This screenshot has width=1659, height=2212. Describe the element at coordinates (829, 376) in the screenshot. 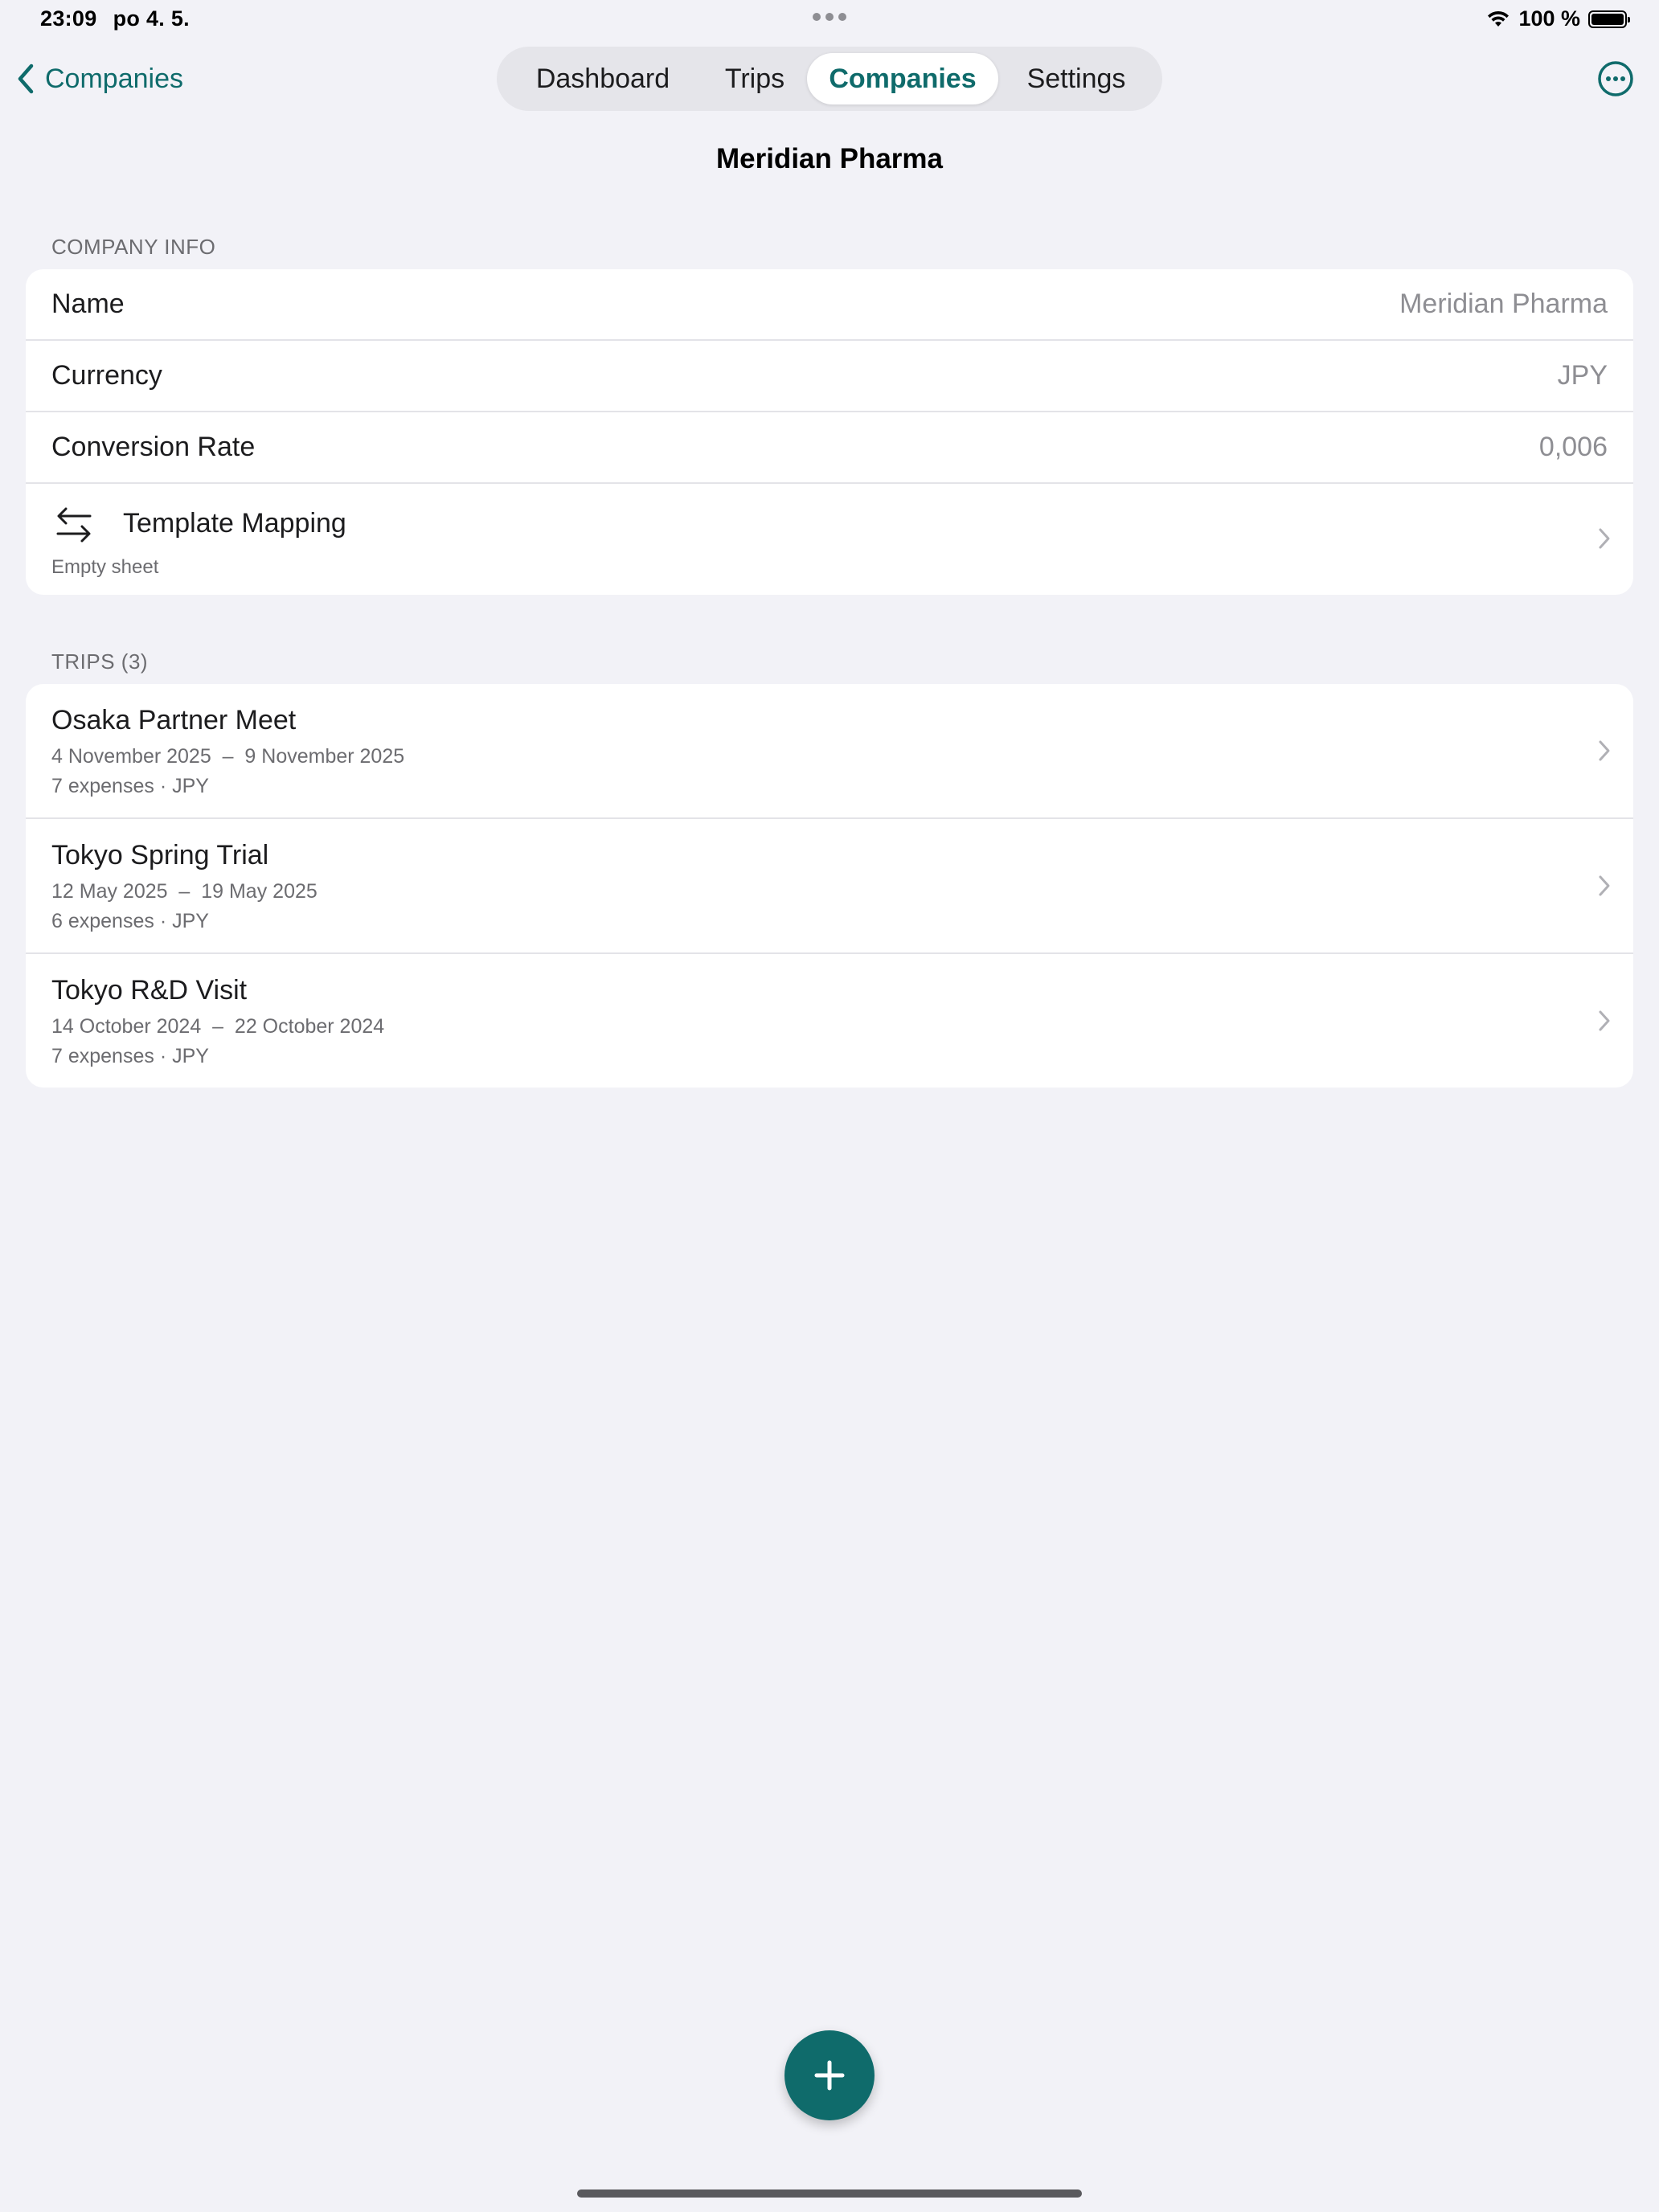

I see `currency-row: Currency JPY` at that location.